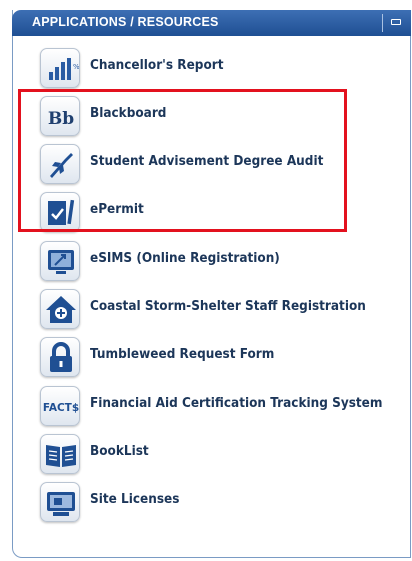 Image resolution: width=412 pixels, height=561 pixels. Describe the element at coordinates (60, 357) in the screenshot. I see `lock-icon` at that location.